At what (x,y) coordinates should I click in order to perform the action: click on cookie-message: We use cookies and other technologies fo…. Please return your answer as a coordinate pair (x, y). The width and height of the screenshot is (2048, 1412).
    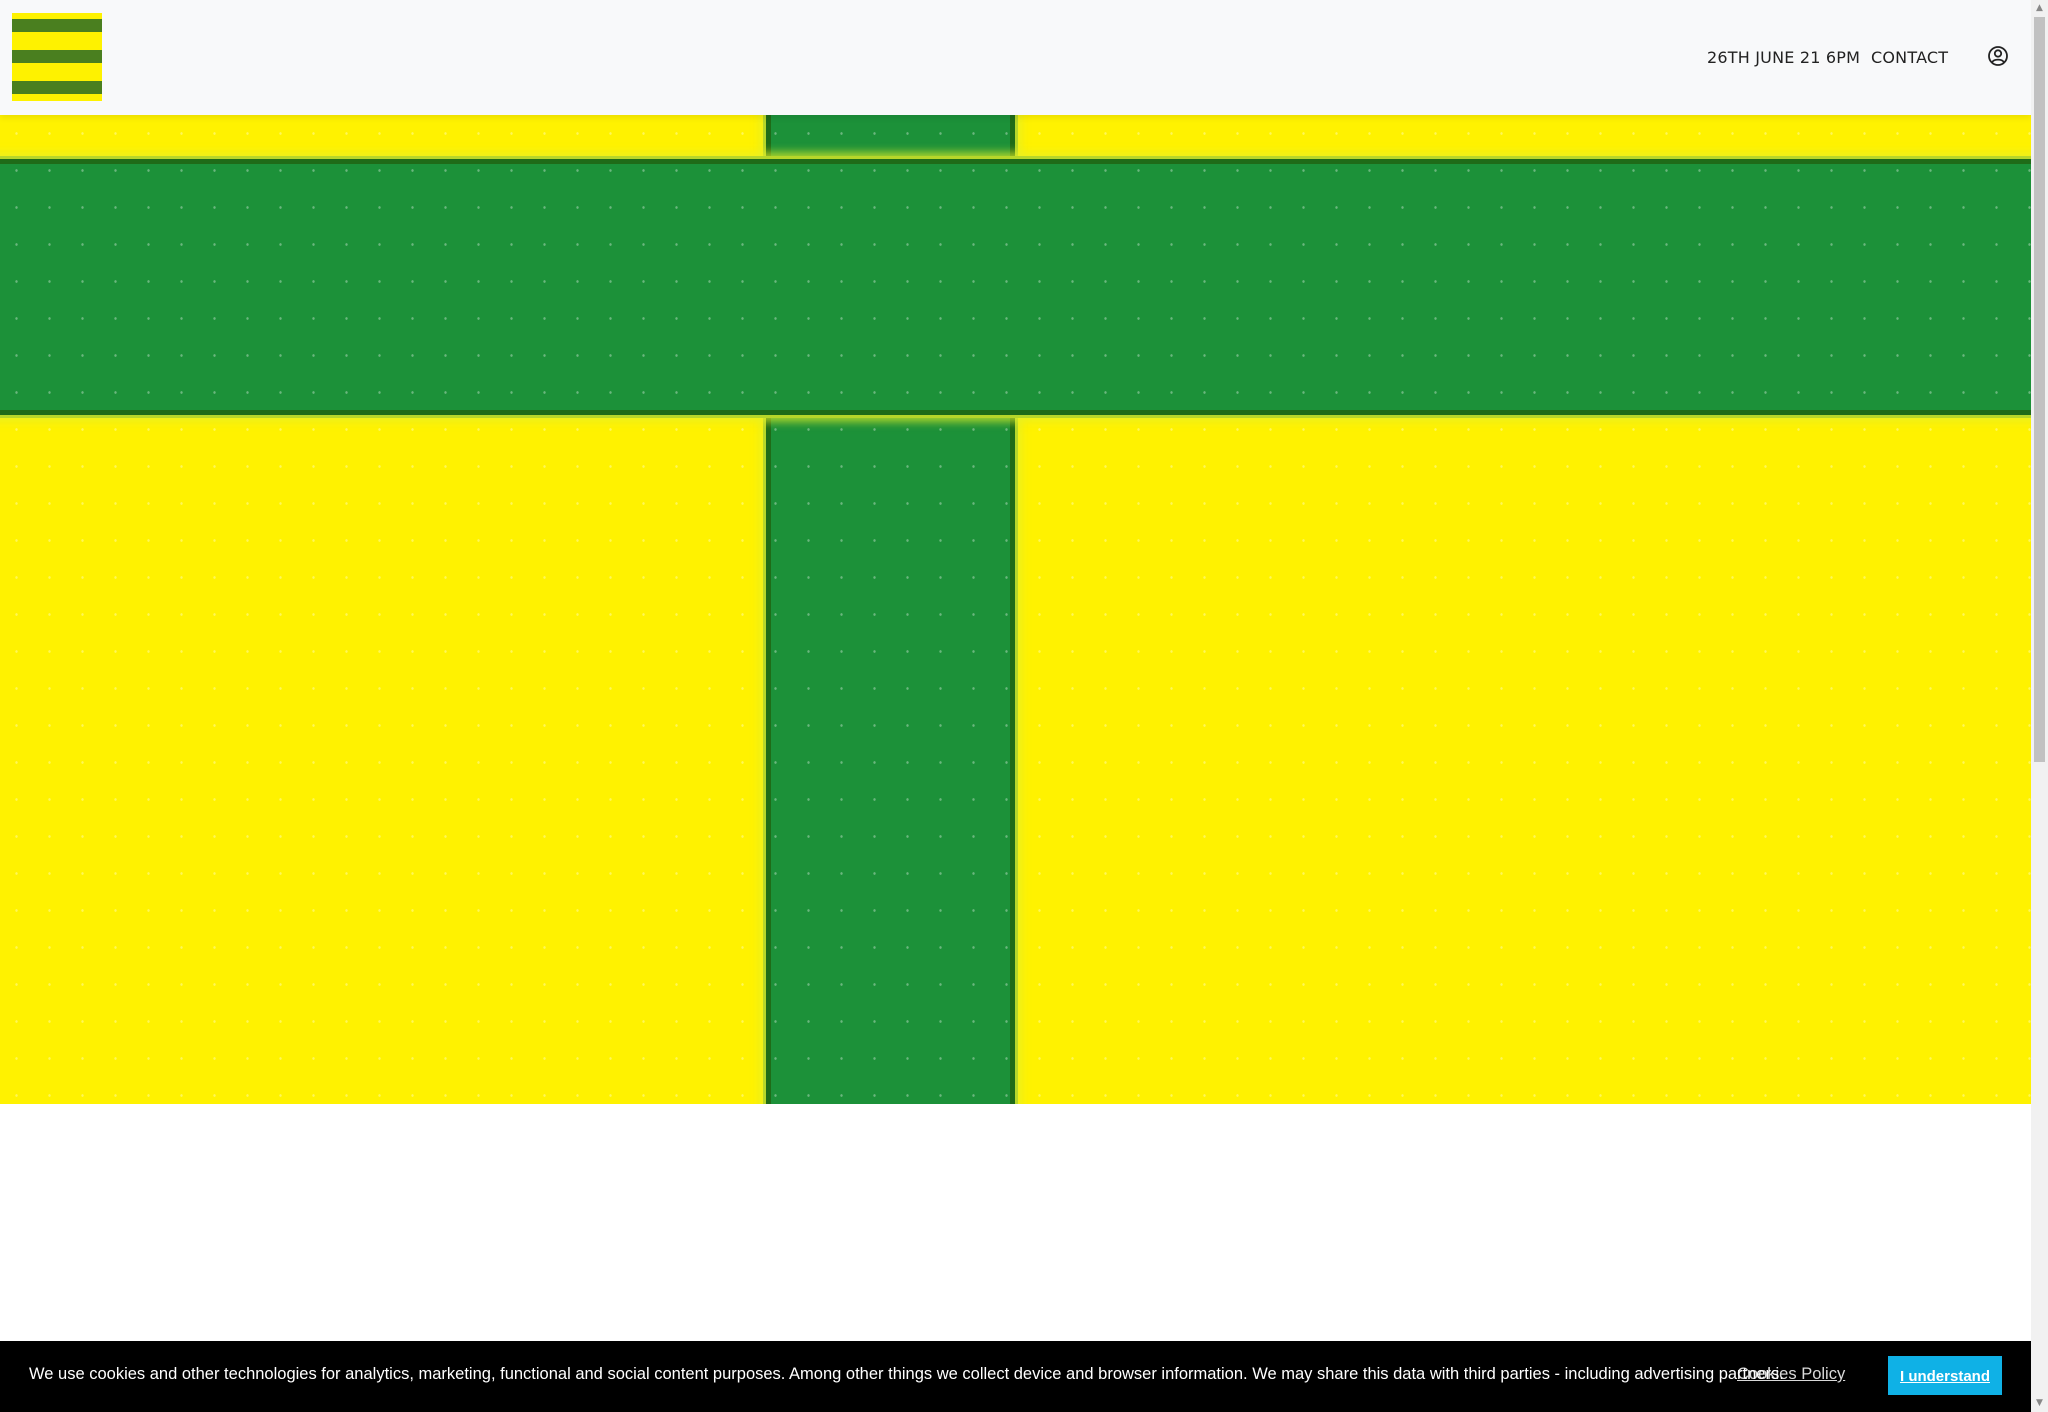
    Looking at the image, I should click on (906, 1374).